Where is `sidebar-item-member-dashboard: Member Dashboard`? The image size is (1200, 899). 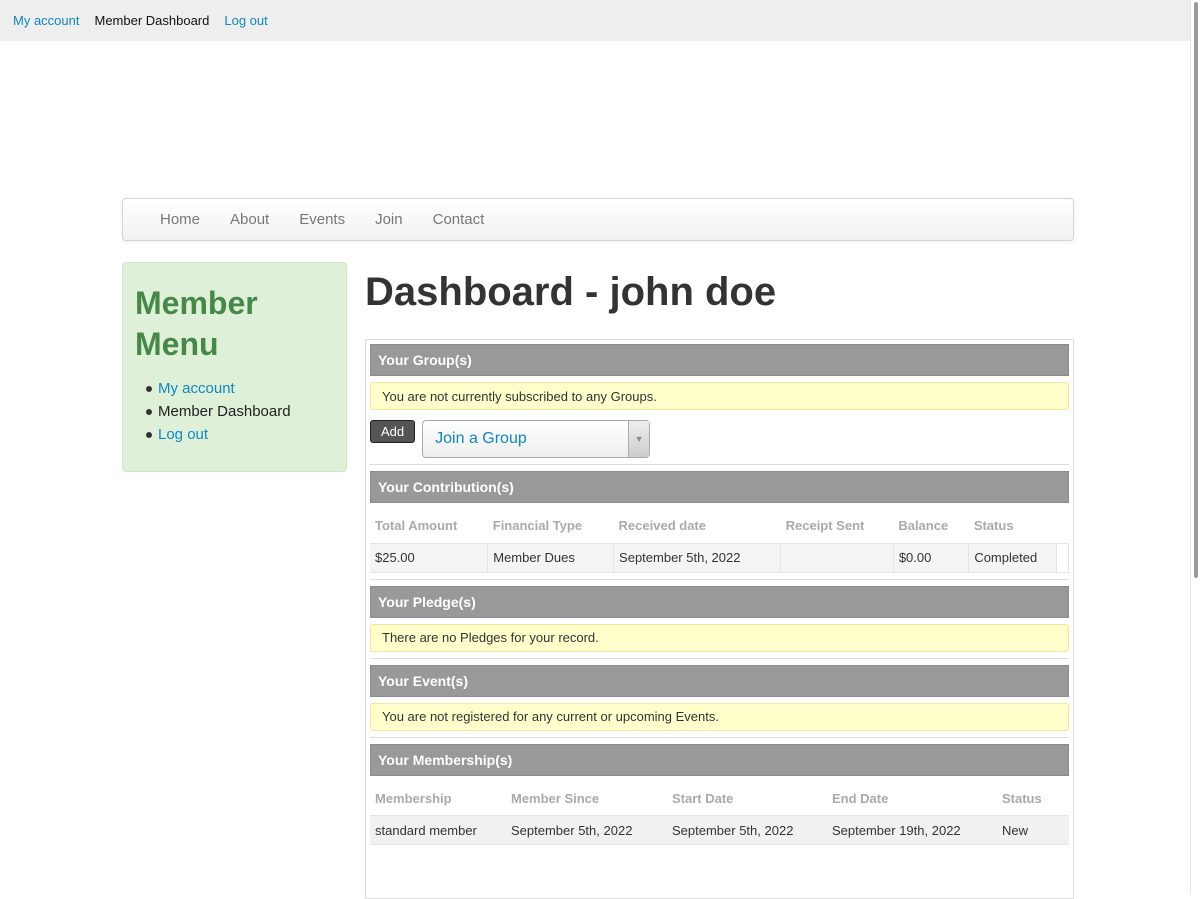
sidebar-item-member-dashboard: Member Dashboard is located at coordinates (240, 411).